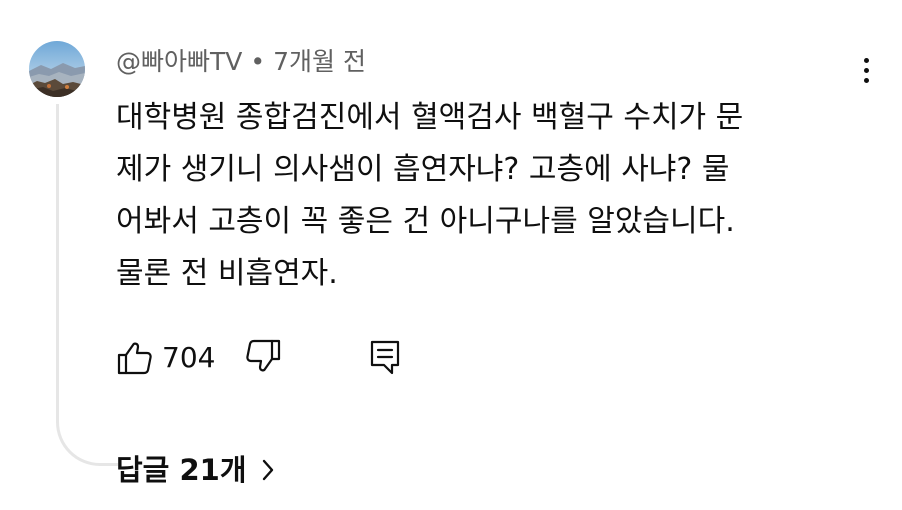  Describe the element at coordinates (181, 470) in the screenshot. I see `replies-label: 답글 21개` at that location.